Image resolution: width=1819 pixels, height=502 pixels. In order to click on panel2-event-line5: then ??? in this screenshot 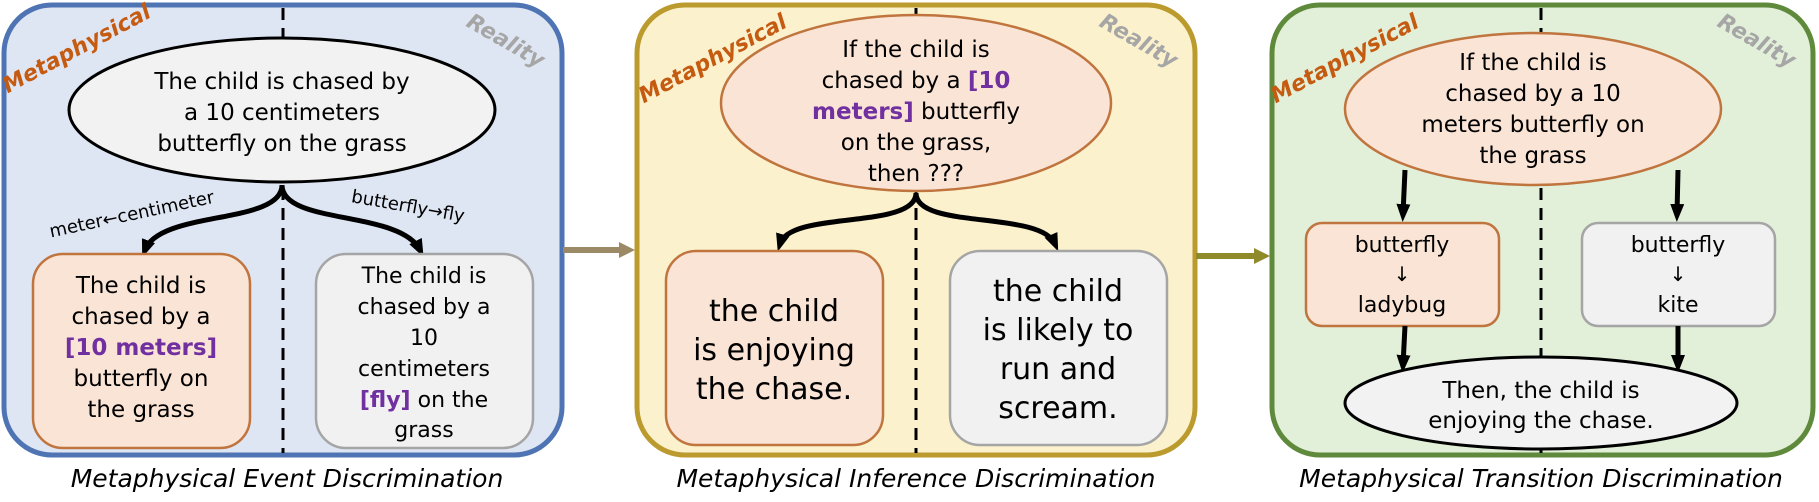, I will do `click(916, 174)`.